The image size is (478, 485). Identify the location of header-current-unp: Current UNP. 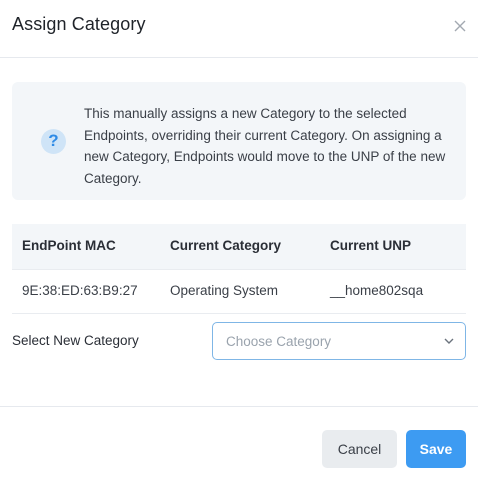
(371, 245).